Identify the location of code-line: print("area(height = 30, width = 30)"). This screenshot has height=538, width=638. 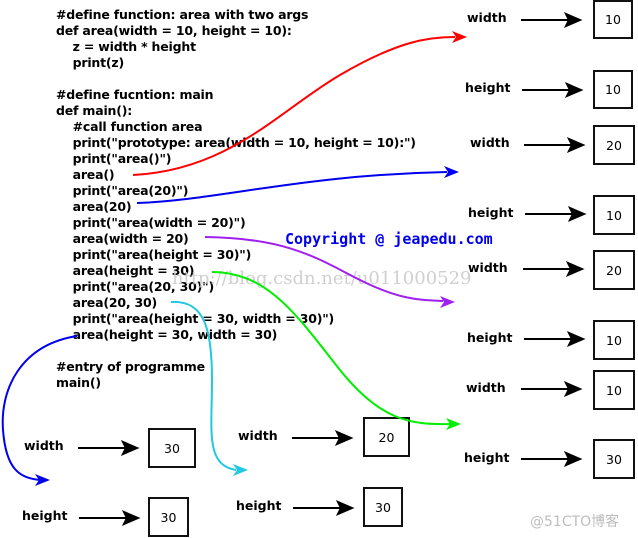
(195, 318).